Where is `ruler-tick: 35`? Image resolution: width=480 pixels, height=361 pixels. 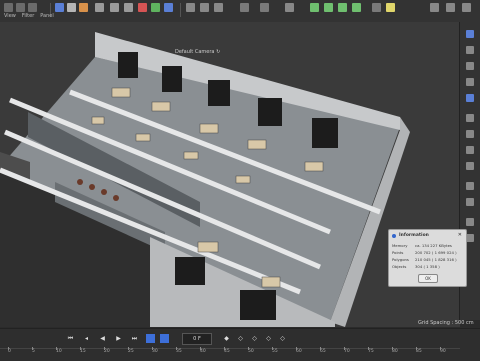
ruler-tick: 35 is located at coordinates (179, 350).